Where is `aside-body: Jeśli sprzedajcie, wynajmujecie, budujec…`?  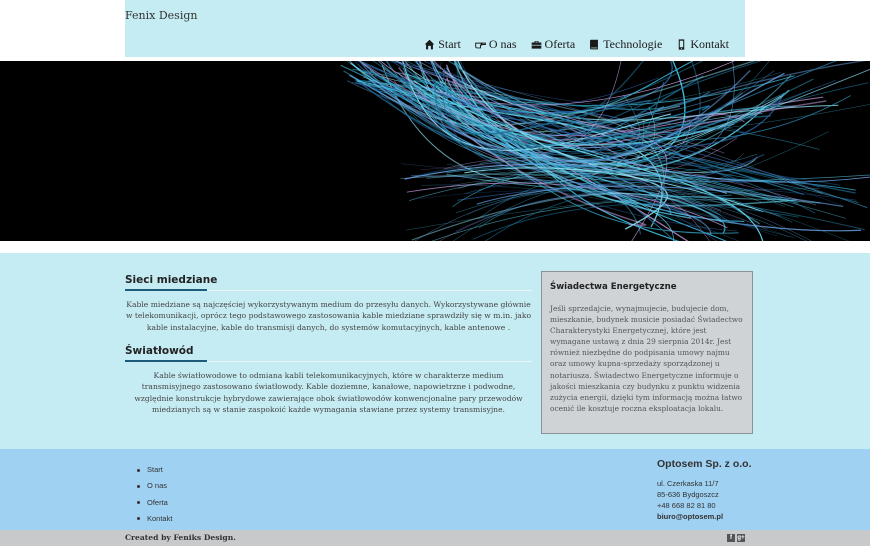
aside-body: Jeśli sprzedajcie, wynajmujecie, budujec… is located at coordinates (646, 358).